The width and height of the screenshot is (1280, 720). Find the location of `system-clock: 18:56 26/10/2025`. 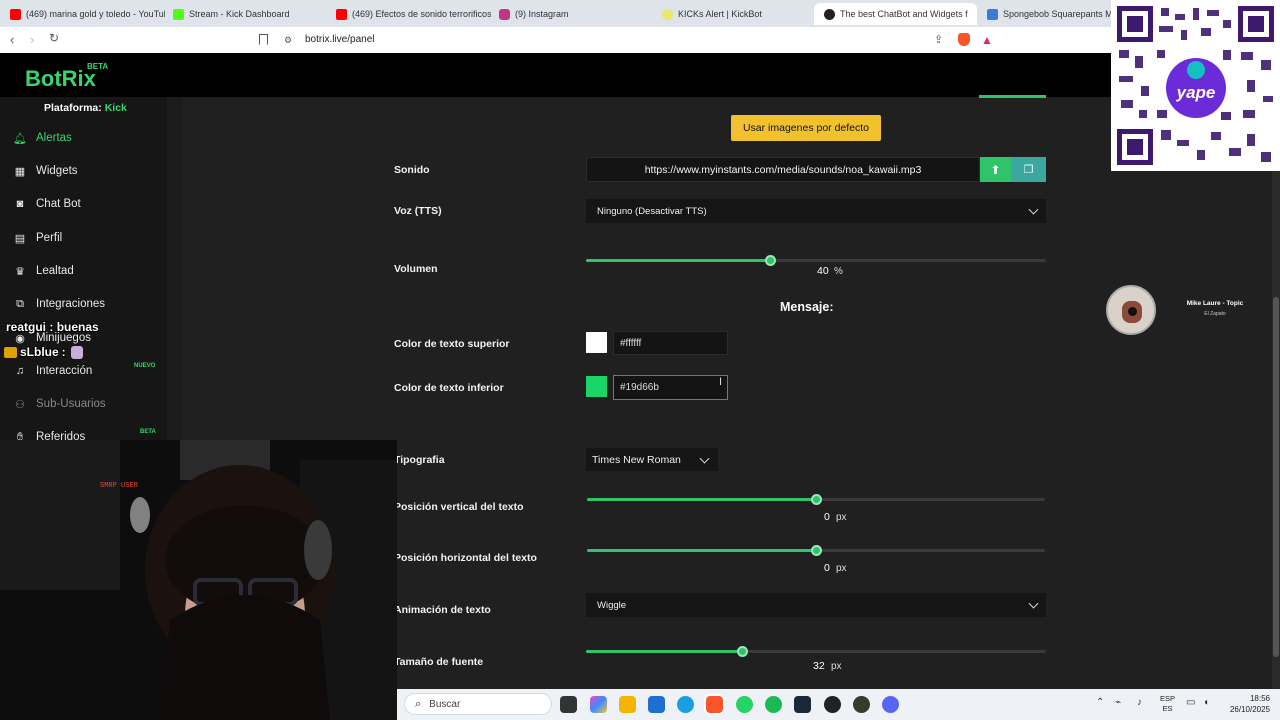

system-clock: 18:56 26/10/2025 is located at coordinates (1247, 704).